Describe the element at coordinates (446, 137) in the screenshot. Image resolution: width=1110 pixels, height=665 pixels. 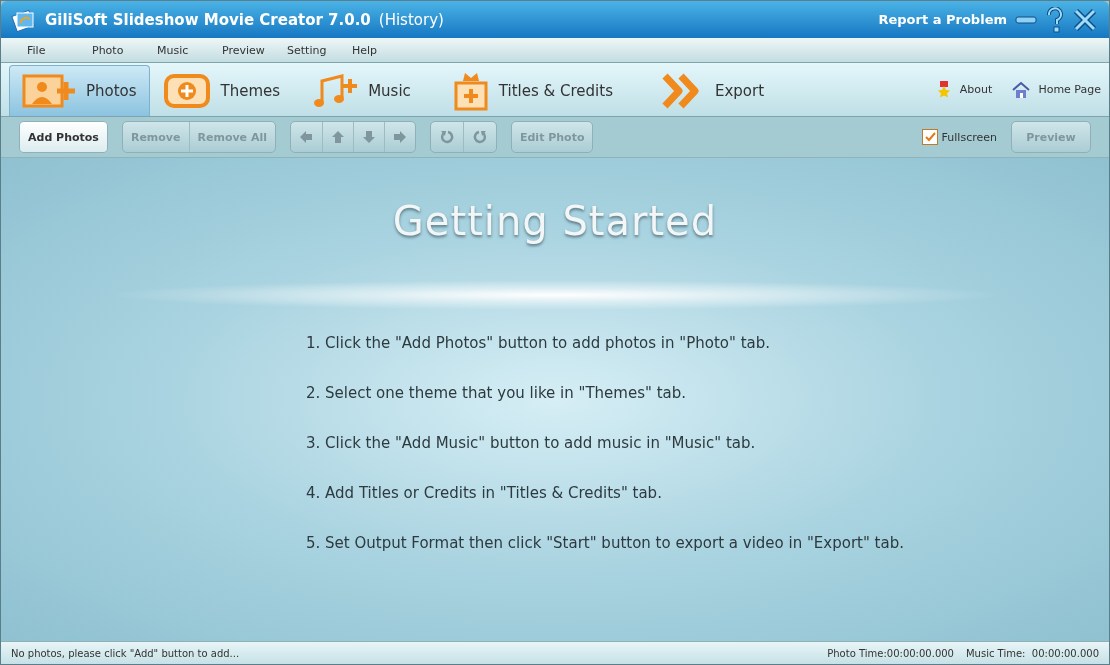
I see `rotate-left-icon` at that location.